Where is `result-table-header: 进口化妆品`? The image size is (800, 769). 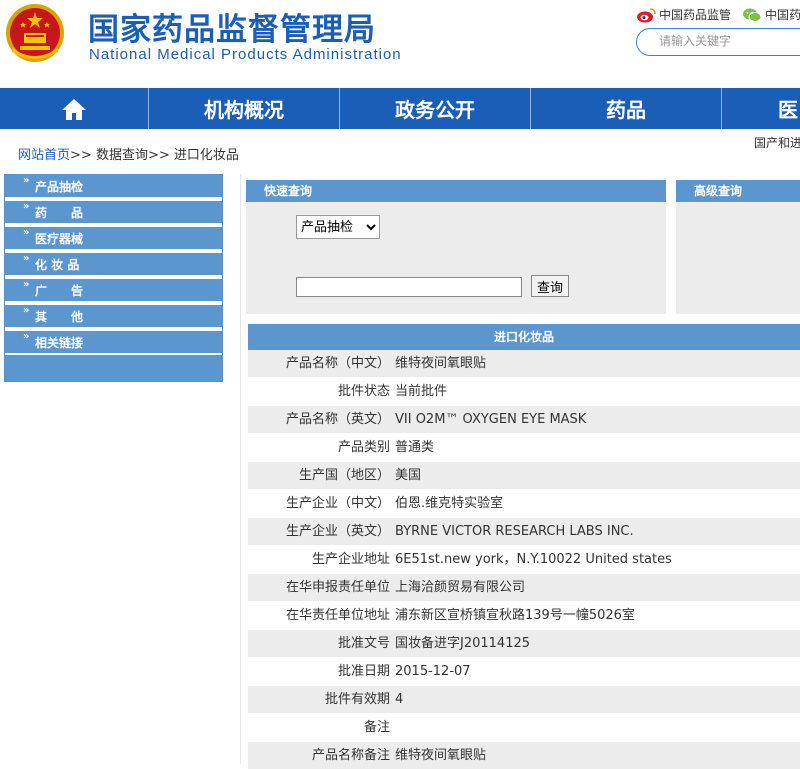
result-table-header: 进口化妆品 is located at coordinates (524, 337).